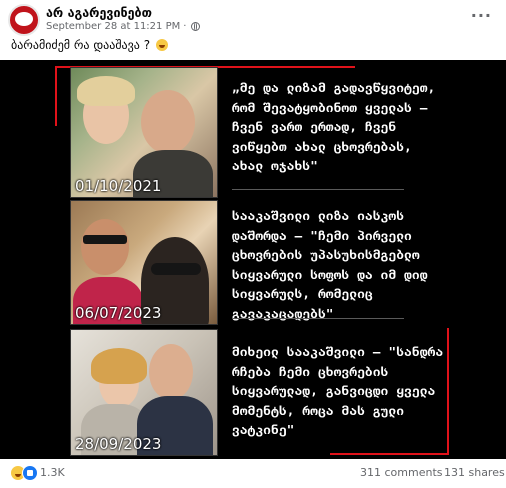  I want to click on avatar-logo-mark, so click(24, 19).